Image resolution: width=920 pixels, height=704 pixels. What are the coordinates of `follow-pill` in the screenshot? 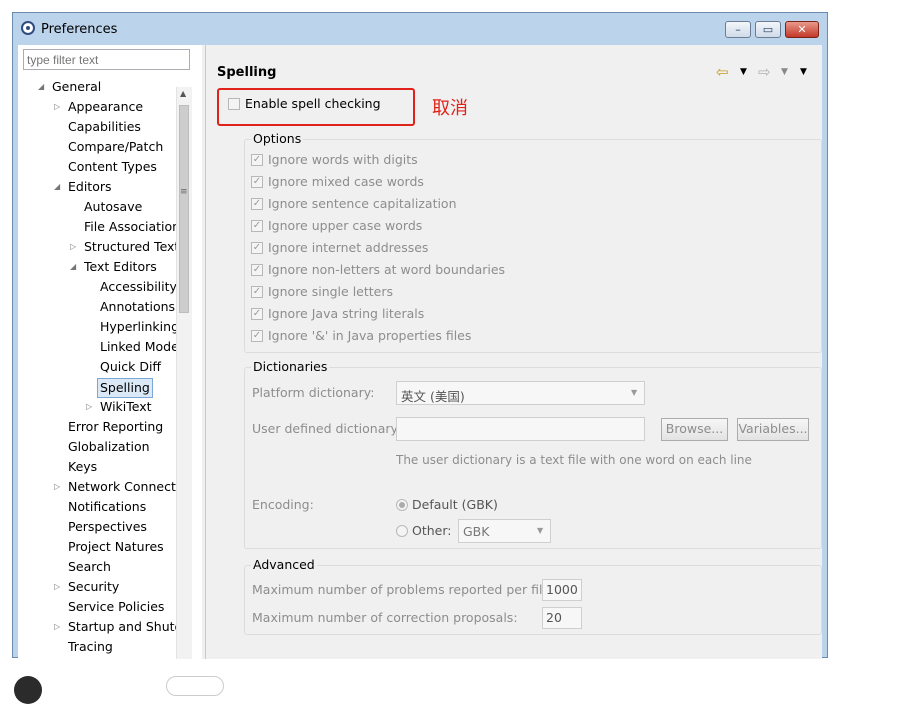 It's located at (195, 686).